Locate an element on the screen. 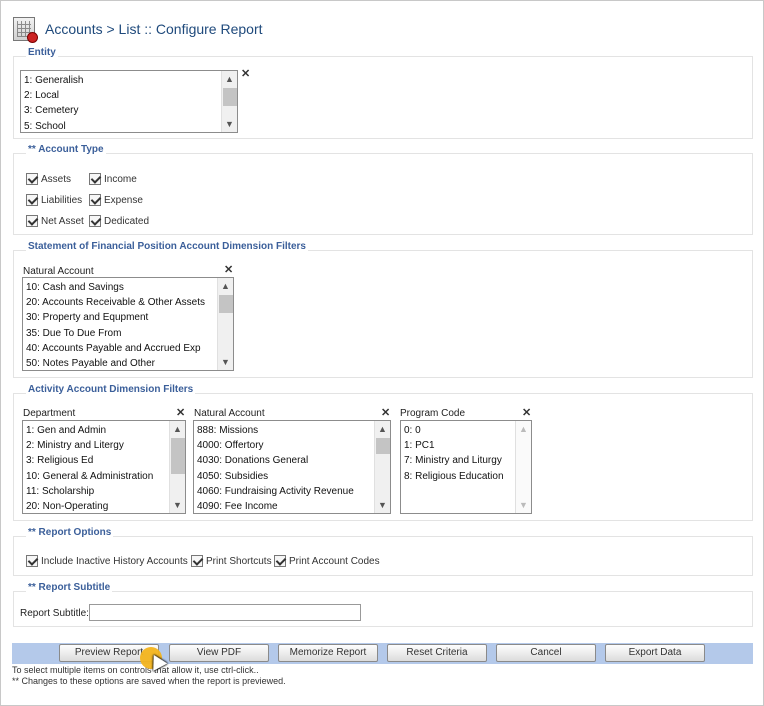  include-inactive-history-checkbox: Include Inactive History Accounts is located at coordinates (107, 561).